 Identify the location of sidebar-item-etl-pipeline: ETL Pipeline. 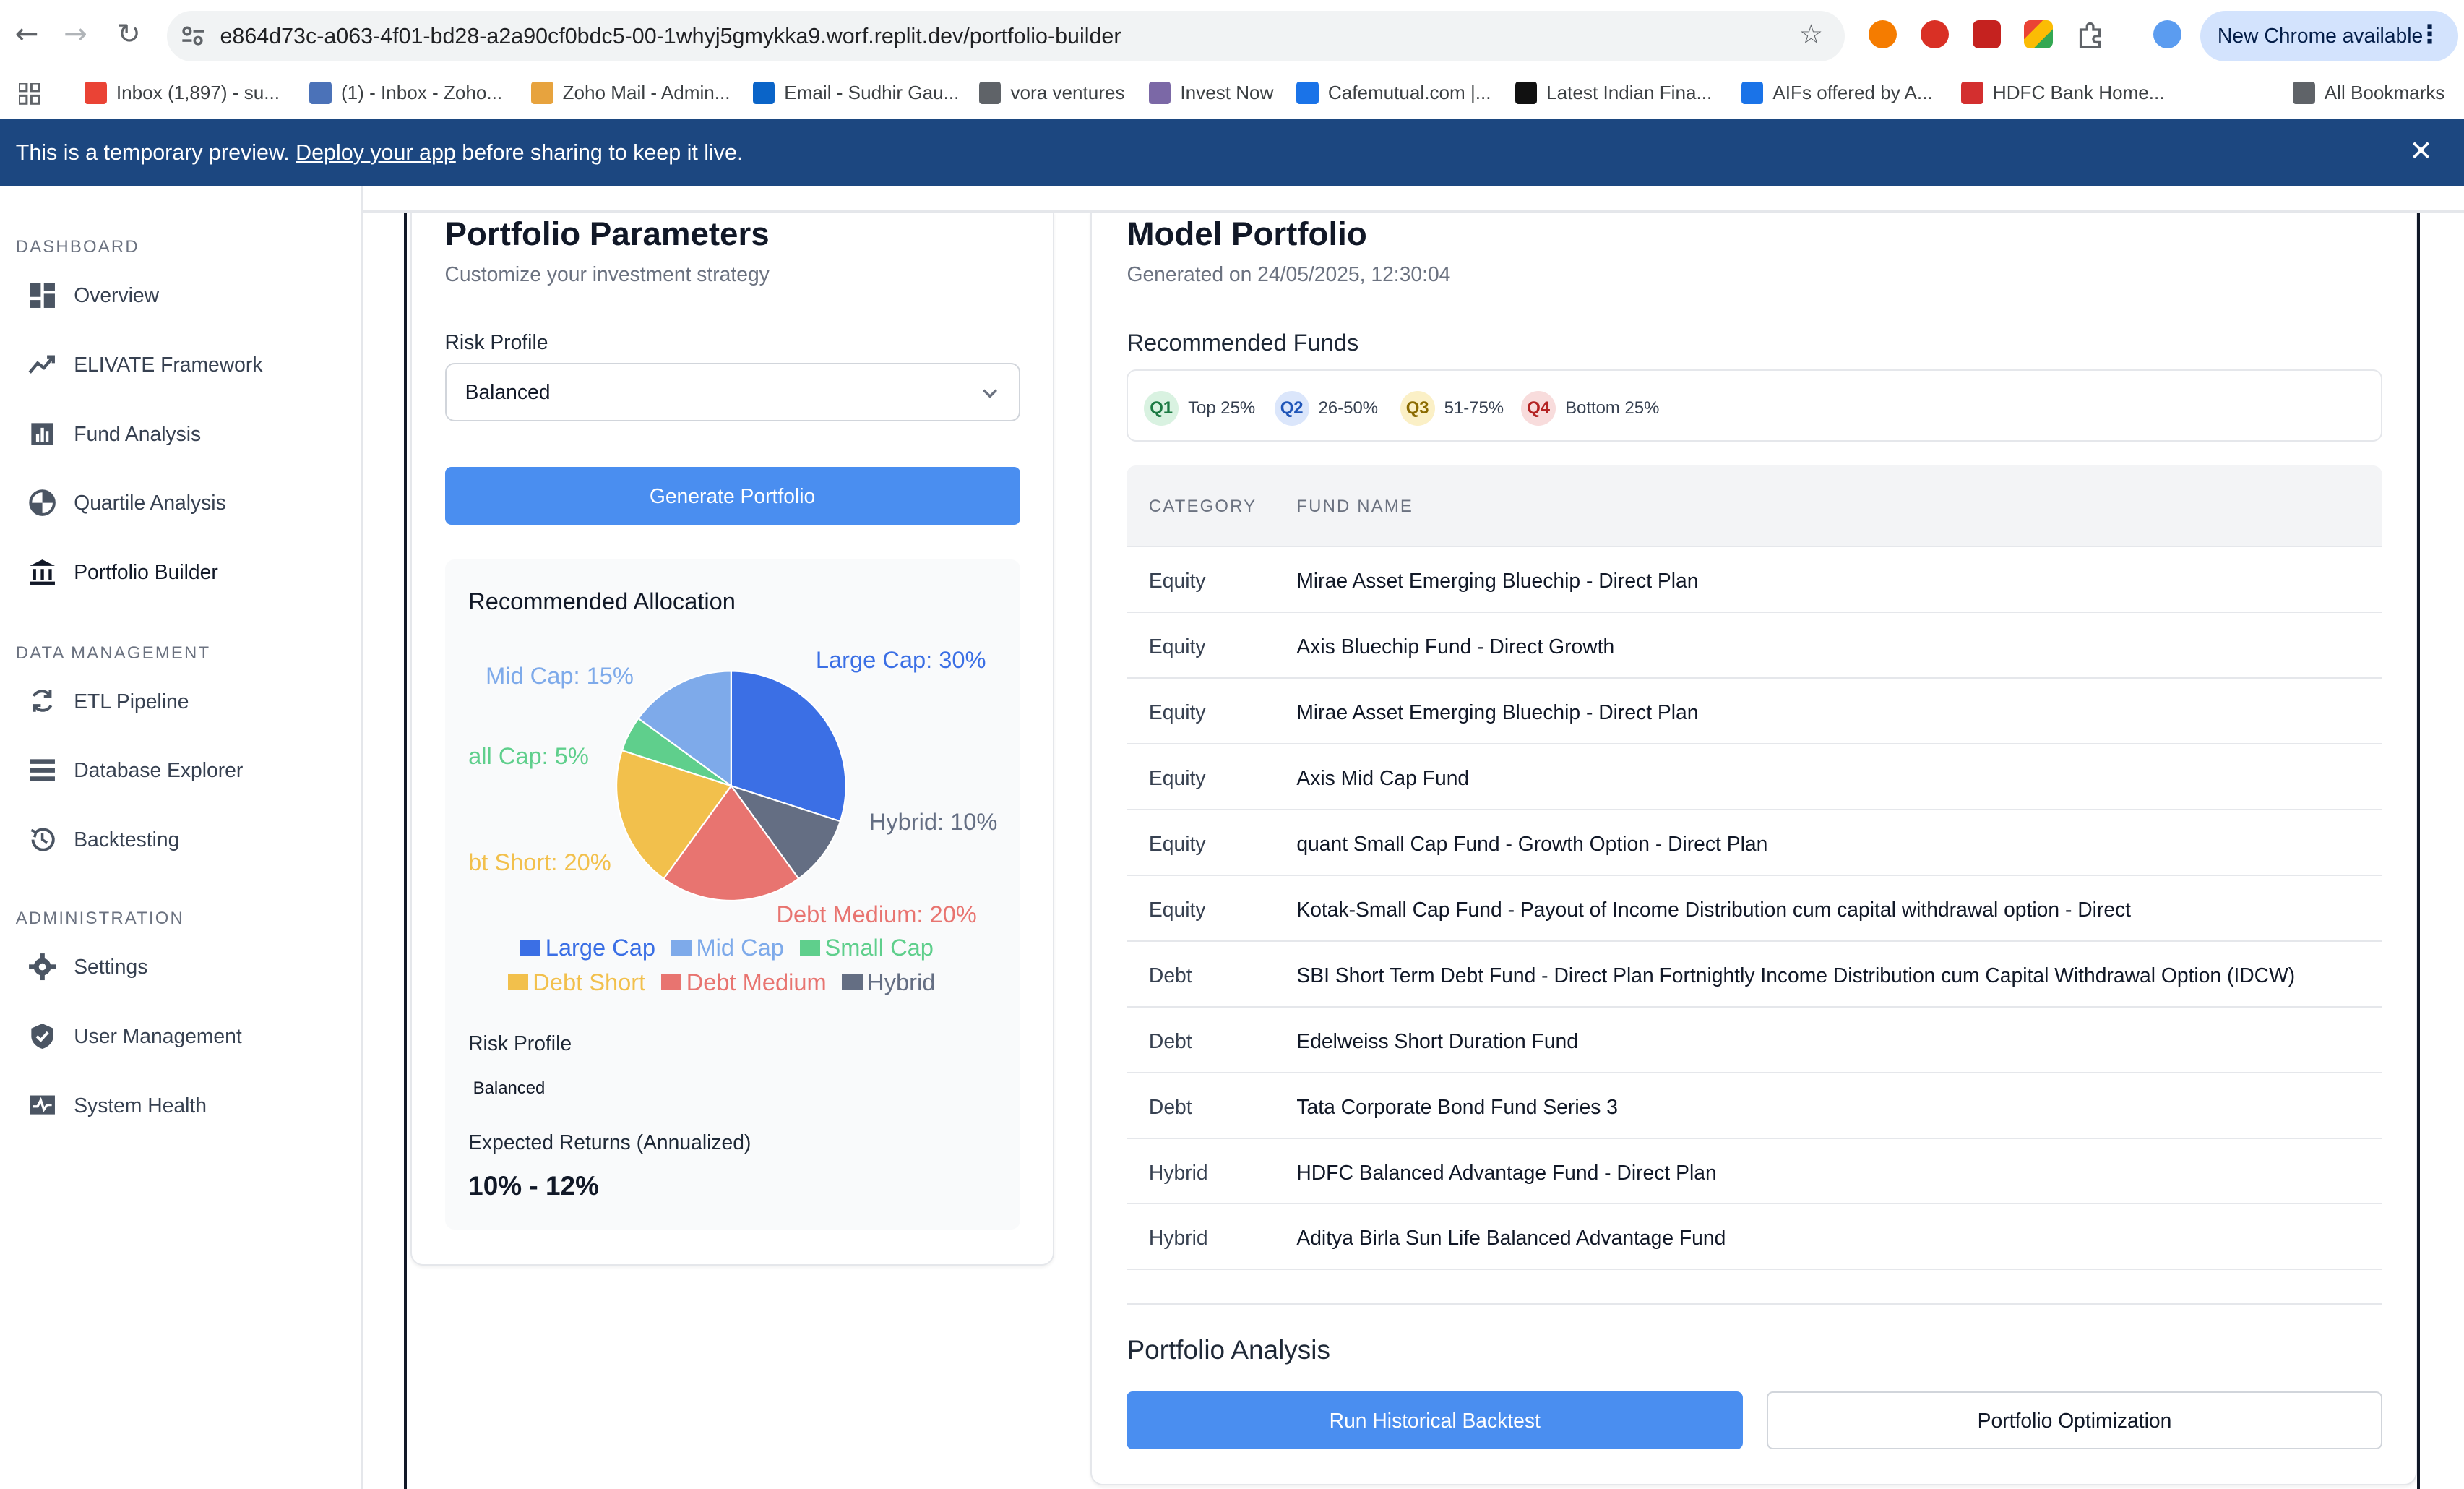
(180, 701).